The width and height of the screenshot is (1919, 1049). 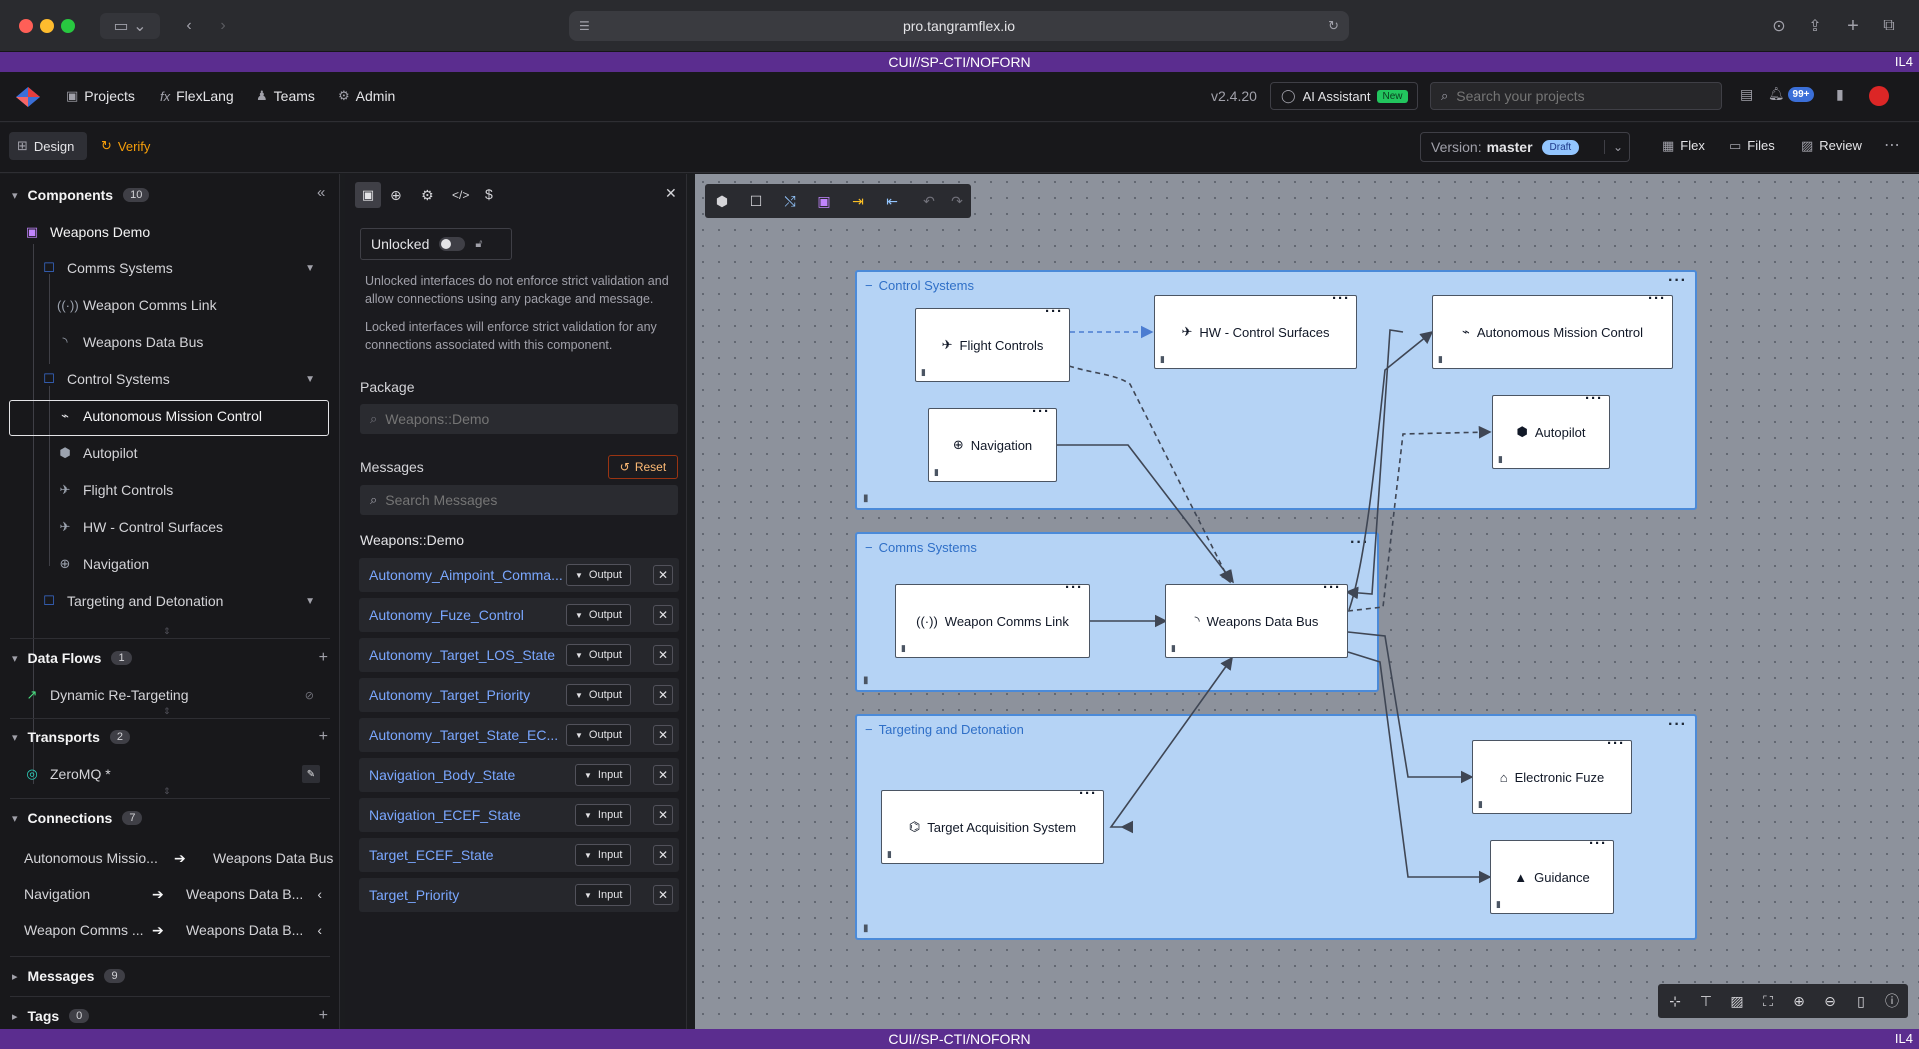 What do you see at coordinates (396, 195) in the screenshot?
I see `globe-tab-icon: ⊕` at bounding box center [396, 195].